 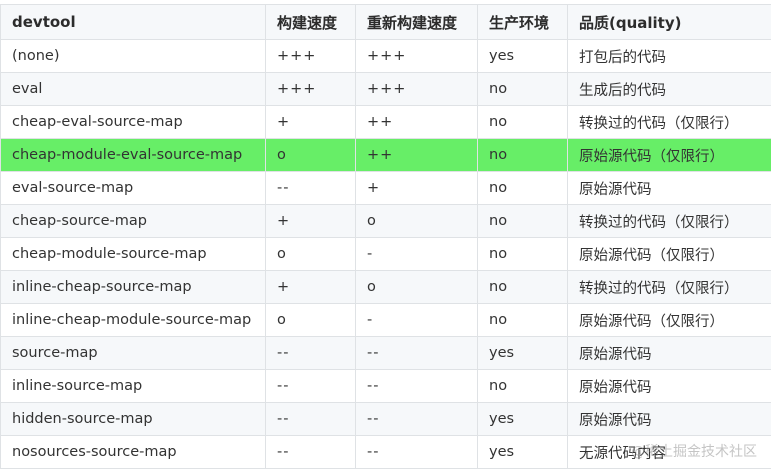 I want to click on cell-devtool: nosources-source-map, so click(x=133, y=452).